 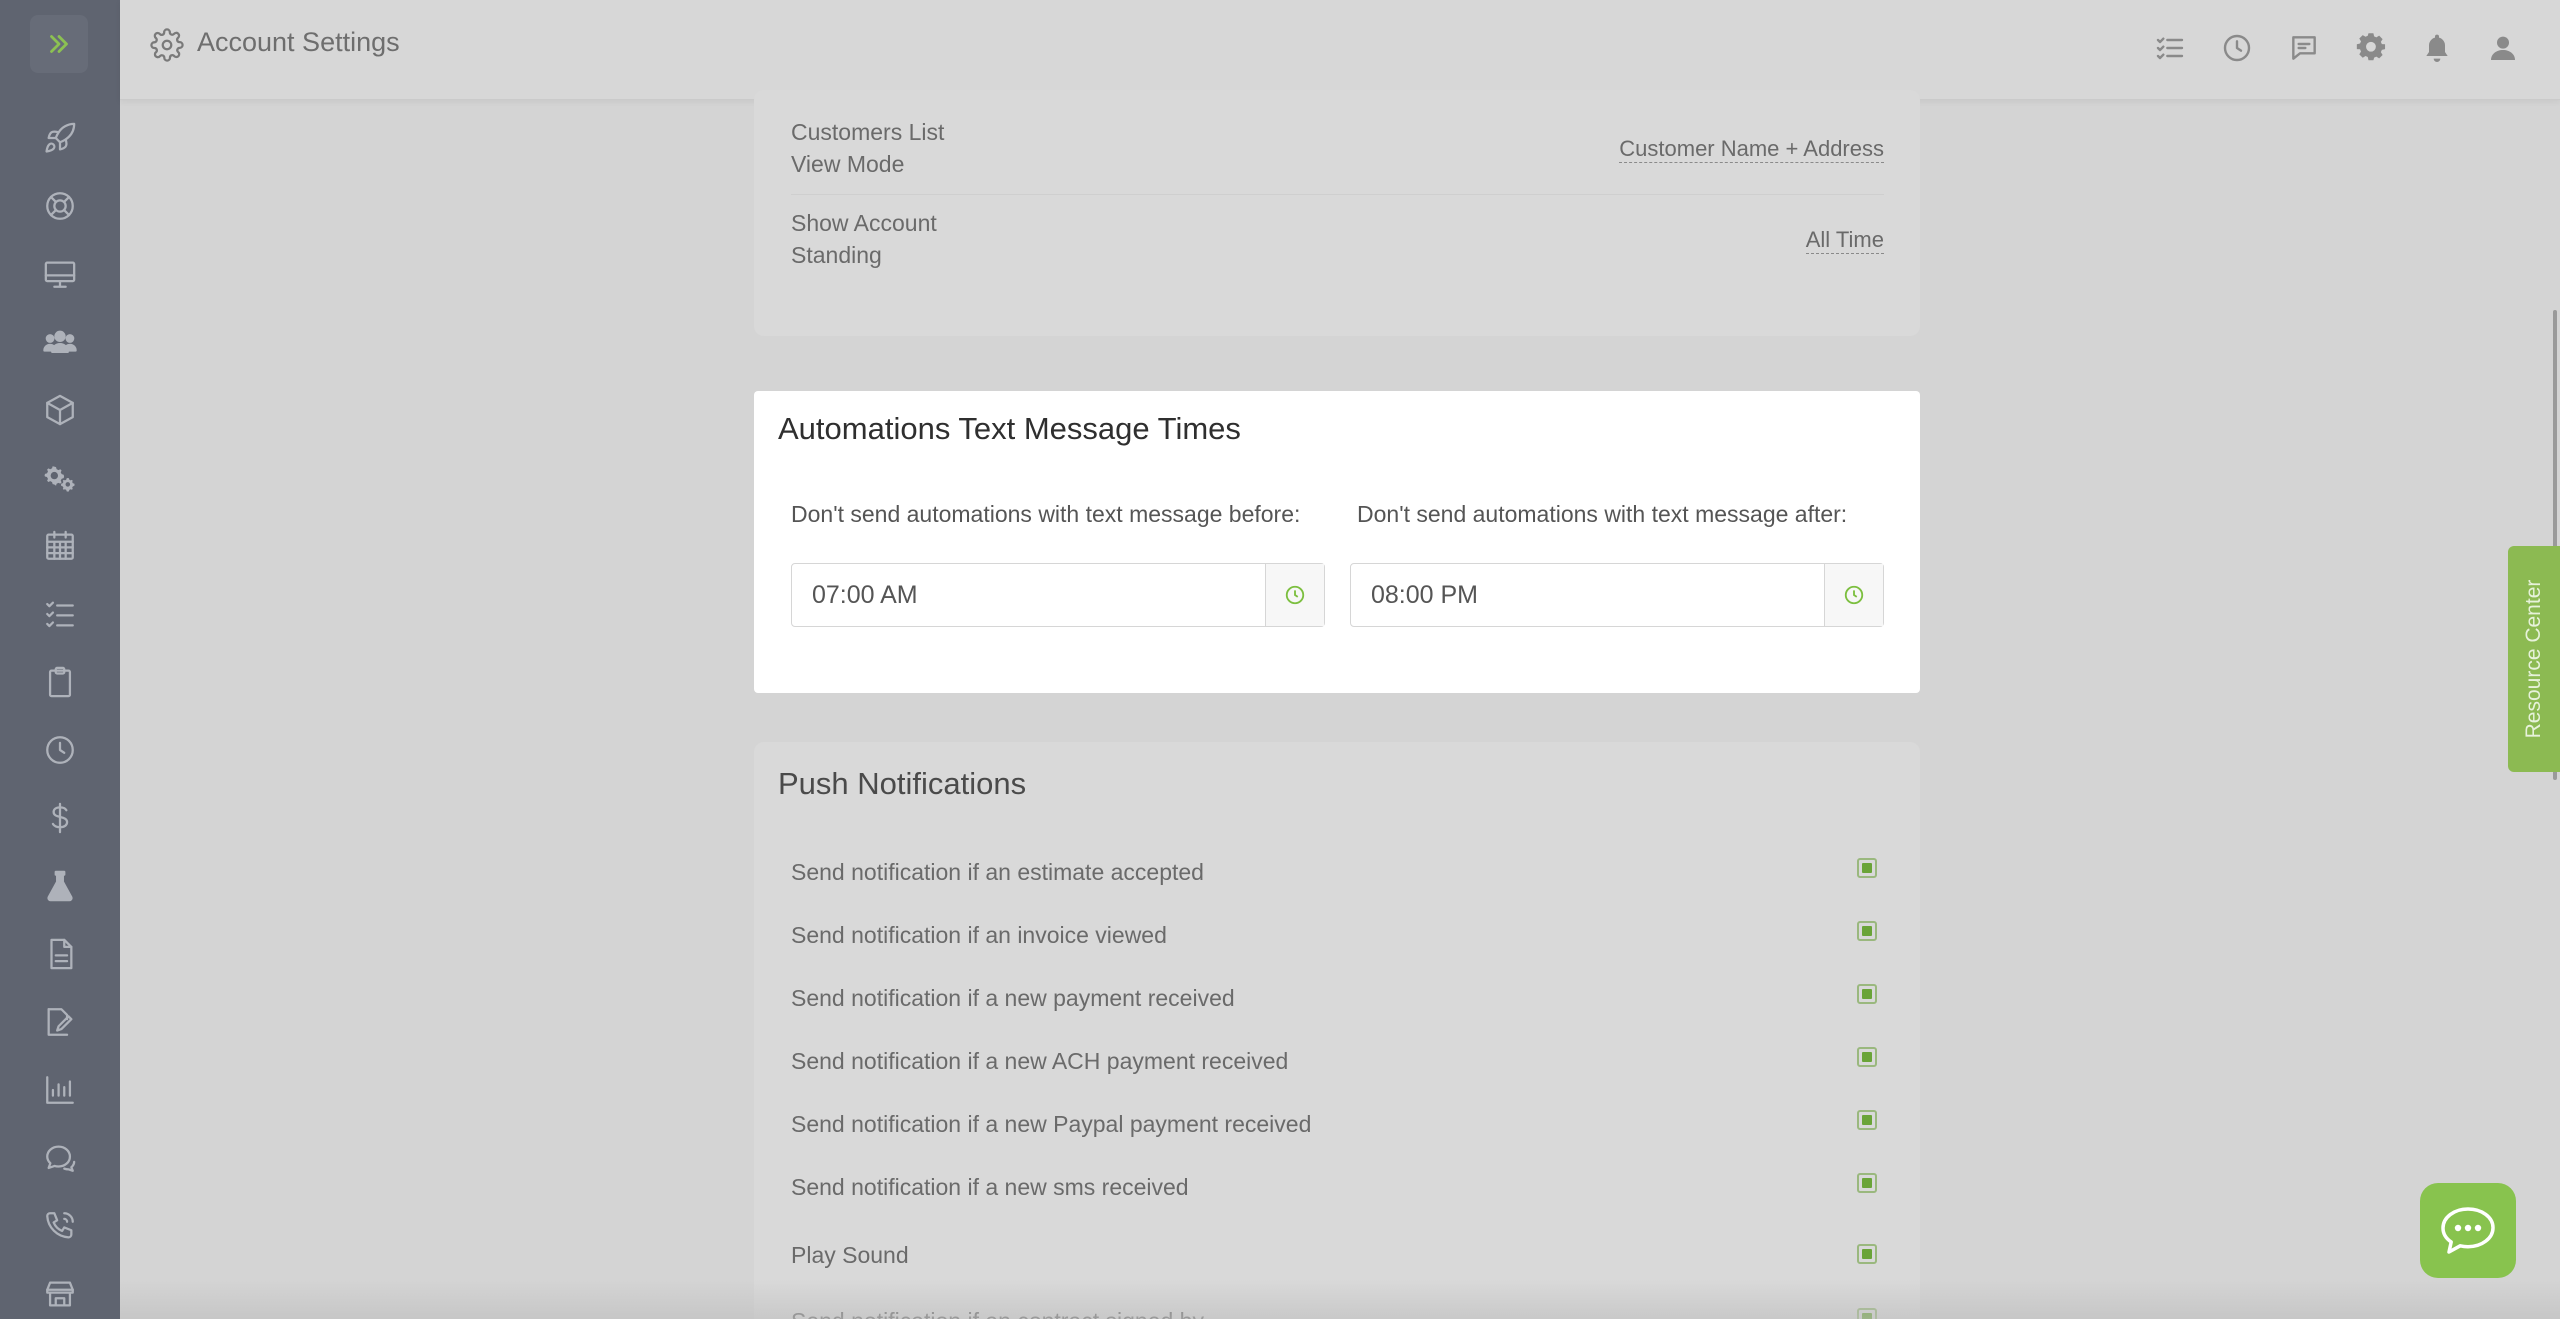 I want to click on checklist-icon, so click(x=60, y=614).